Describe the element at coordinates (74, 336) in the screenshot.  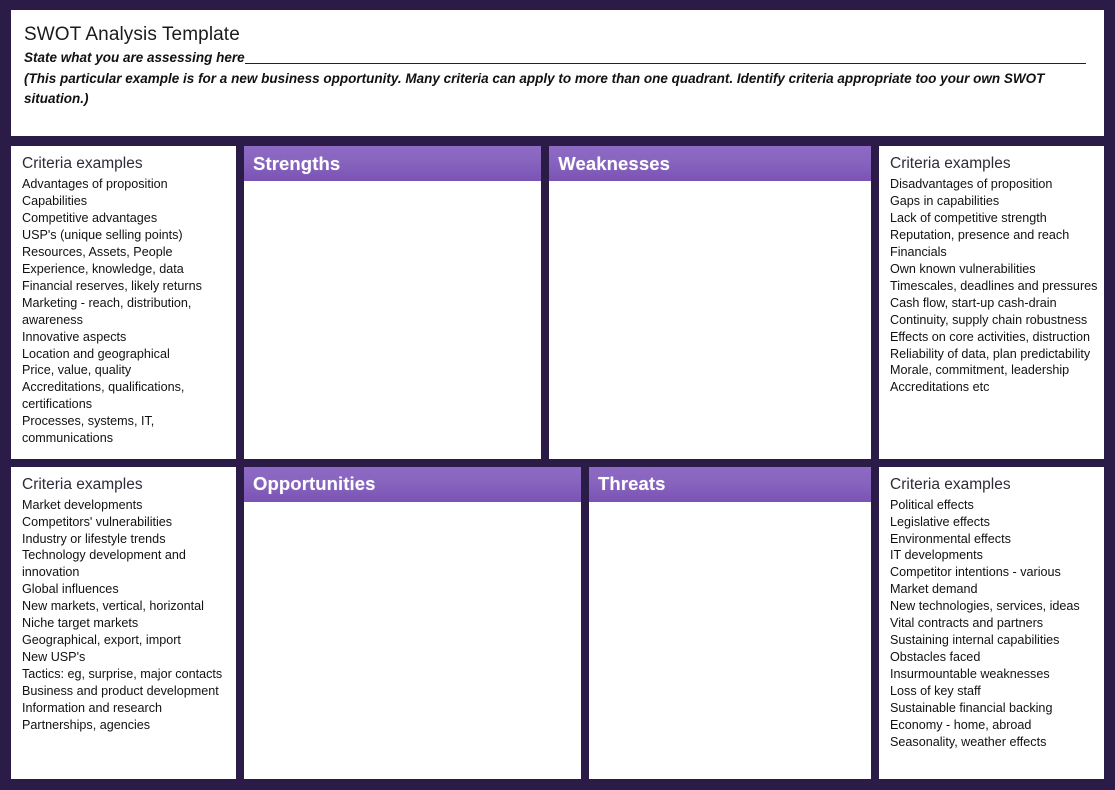
I see `list-item: Innovative aspects` at that location.